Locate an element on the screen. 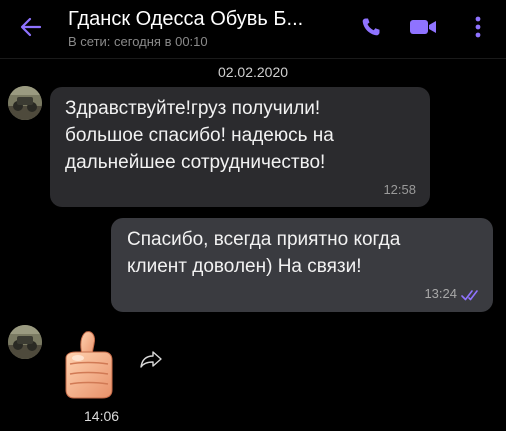 The width and height of the screenshot is (506, 431). phone-icon is located at coordinates (371, 27).